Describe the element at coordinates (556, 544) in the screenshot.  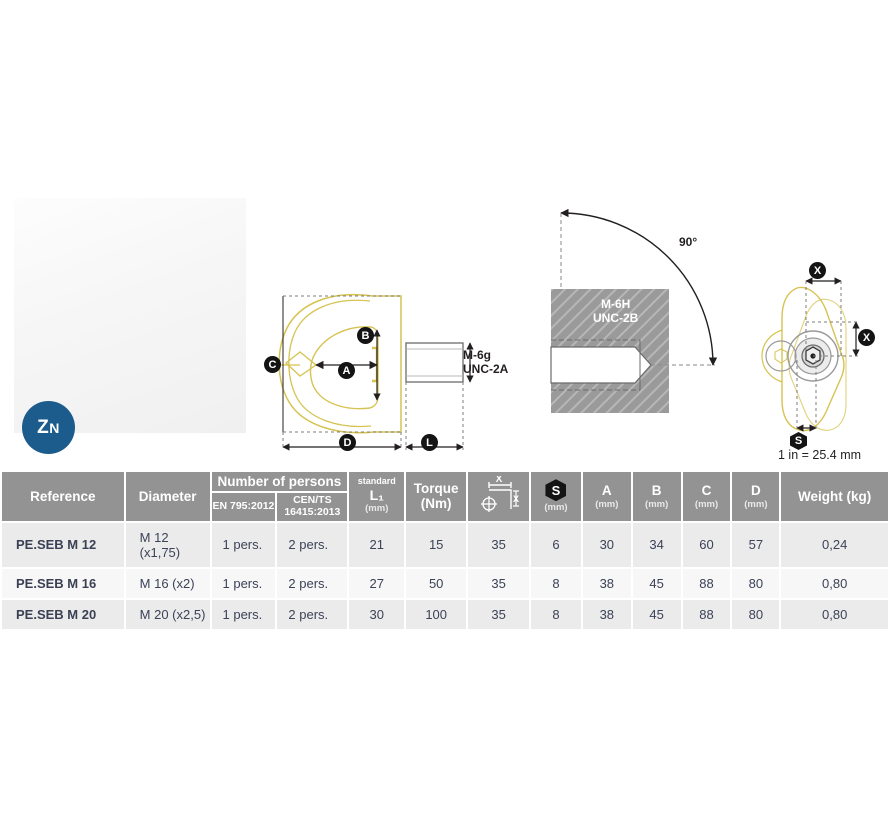
I see `cell-s: 6` at that location.